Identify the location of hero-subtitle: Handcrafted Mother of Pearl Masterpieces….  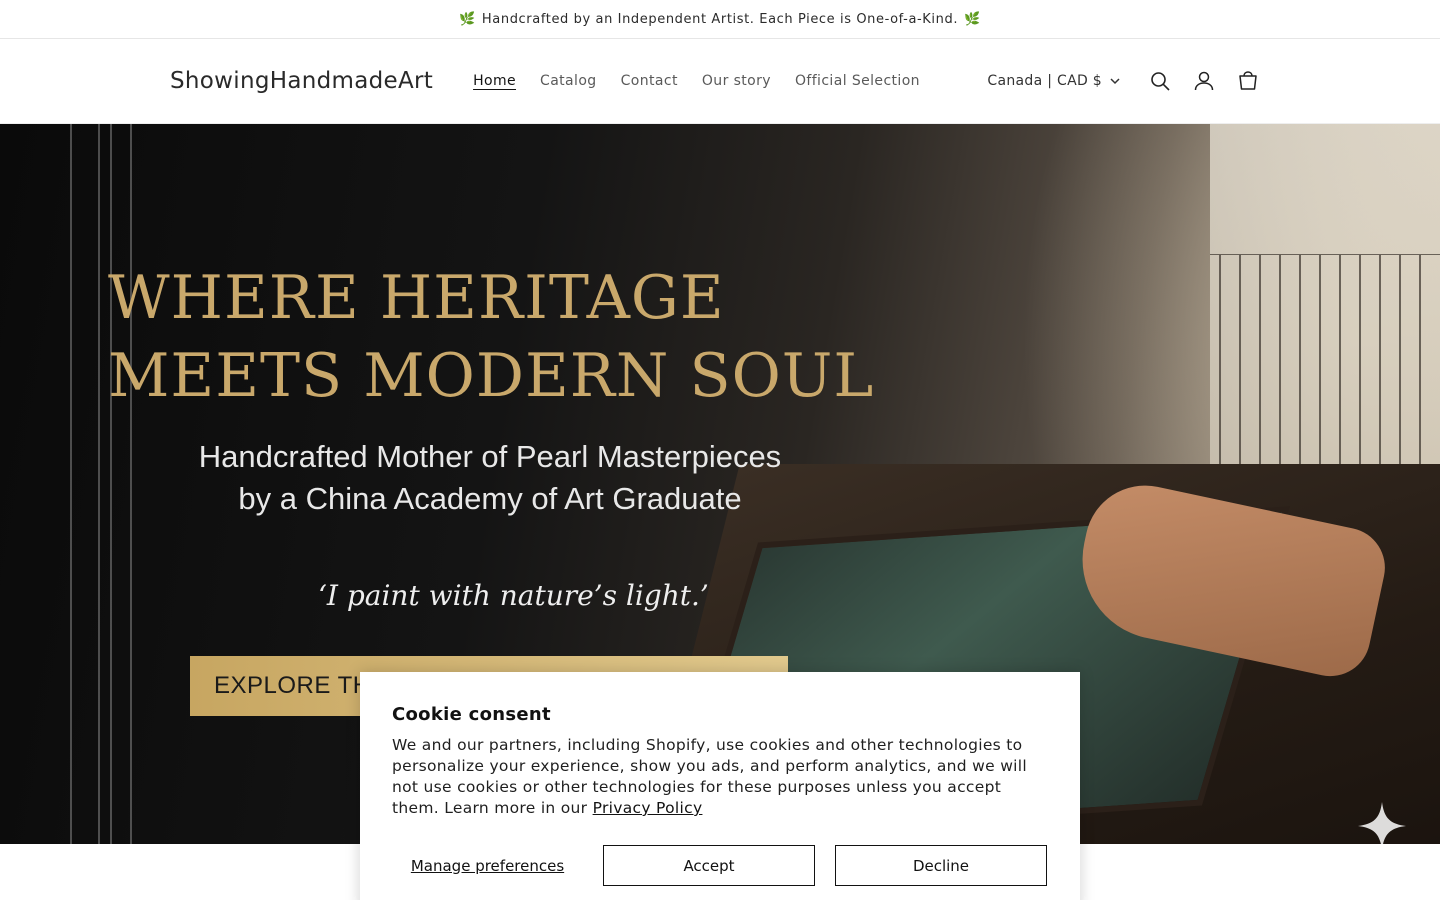
(490, 478).